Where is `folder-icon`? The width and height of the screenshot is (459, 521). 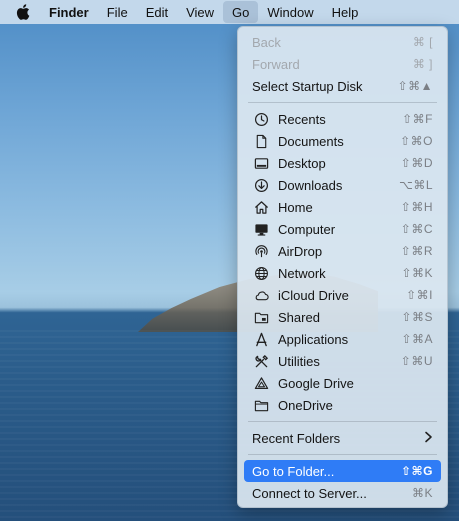 folder-icon is located at coordinates (261, 405).